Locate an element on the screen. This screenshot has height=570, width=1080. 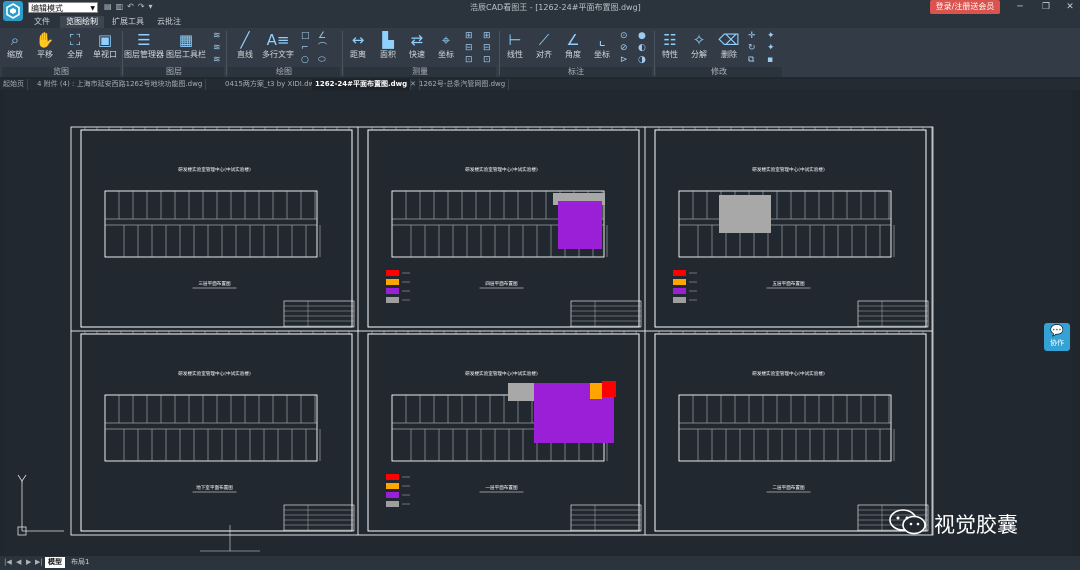
magnifier-icon: ⌕ is located at coordinates (15, 40).